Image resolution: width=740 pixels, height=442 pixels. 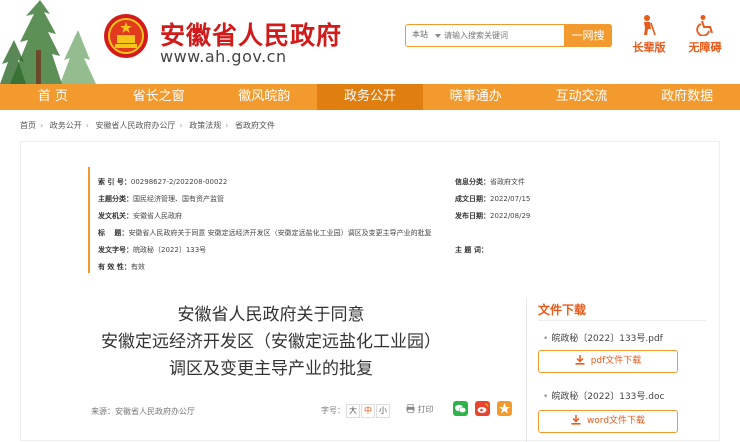 I want to click on printer-icon, so click(x=410, y=408).